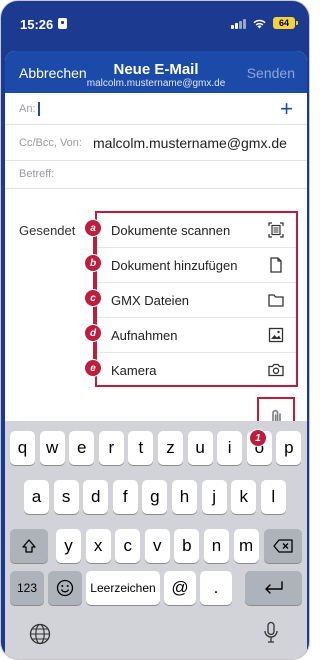 Image resolution: width=320 pixels, height=660 pixels. I want to click on numbers-key: 123, so click(27, 588).